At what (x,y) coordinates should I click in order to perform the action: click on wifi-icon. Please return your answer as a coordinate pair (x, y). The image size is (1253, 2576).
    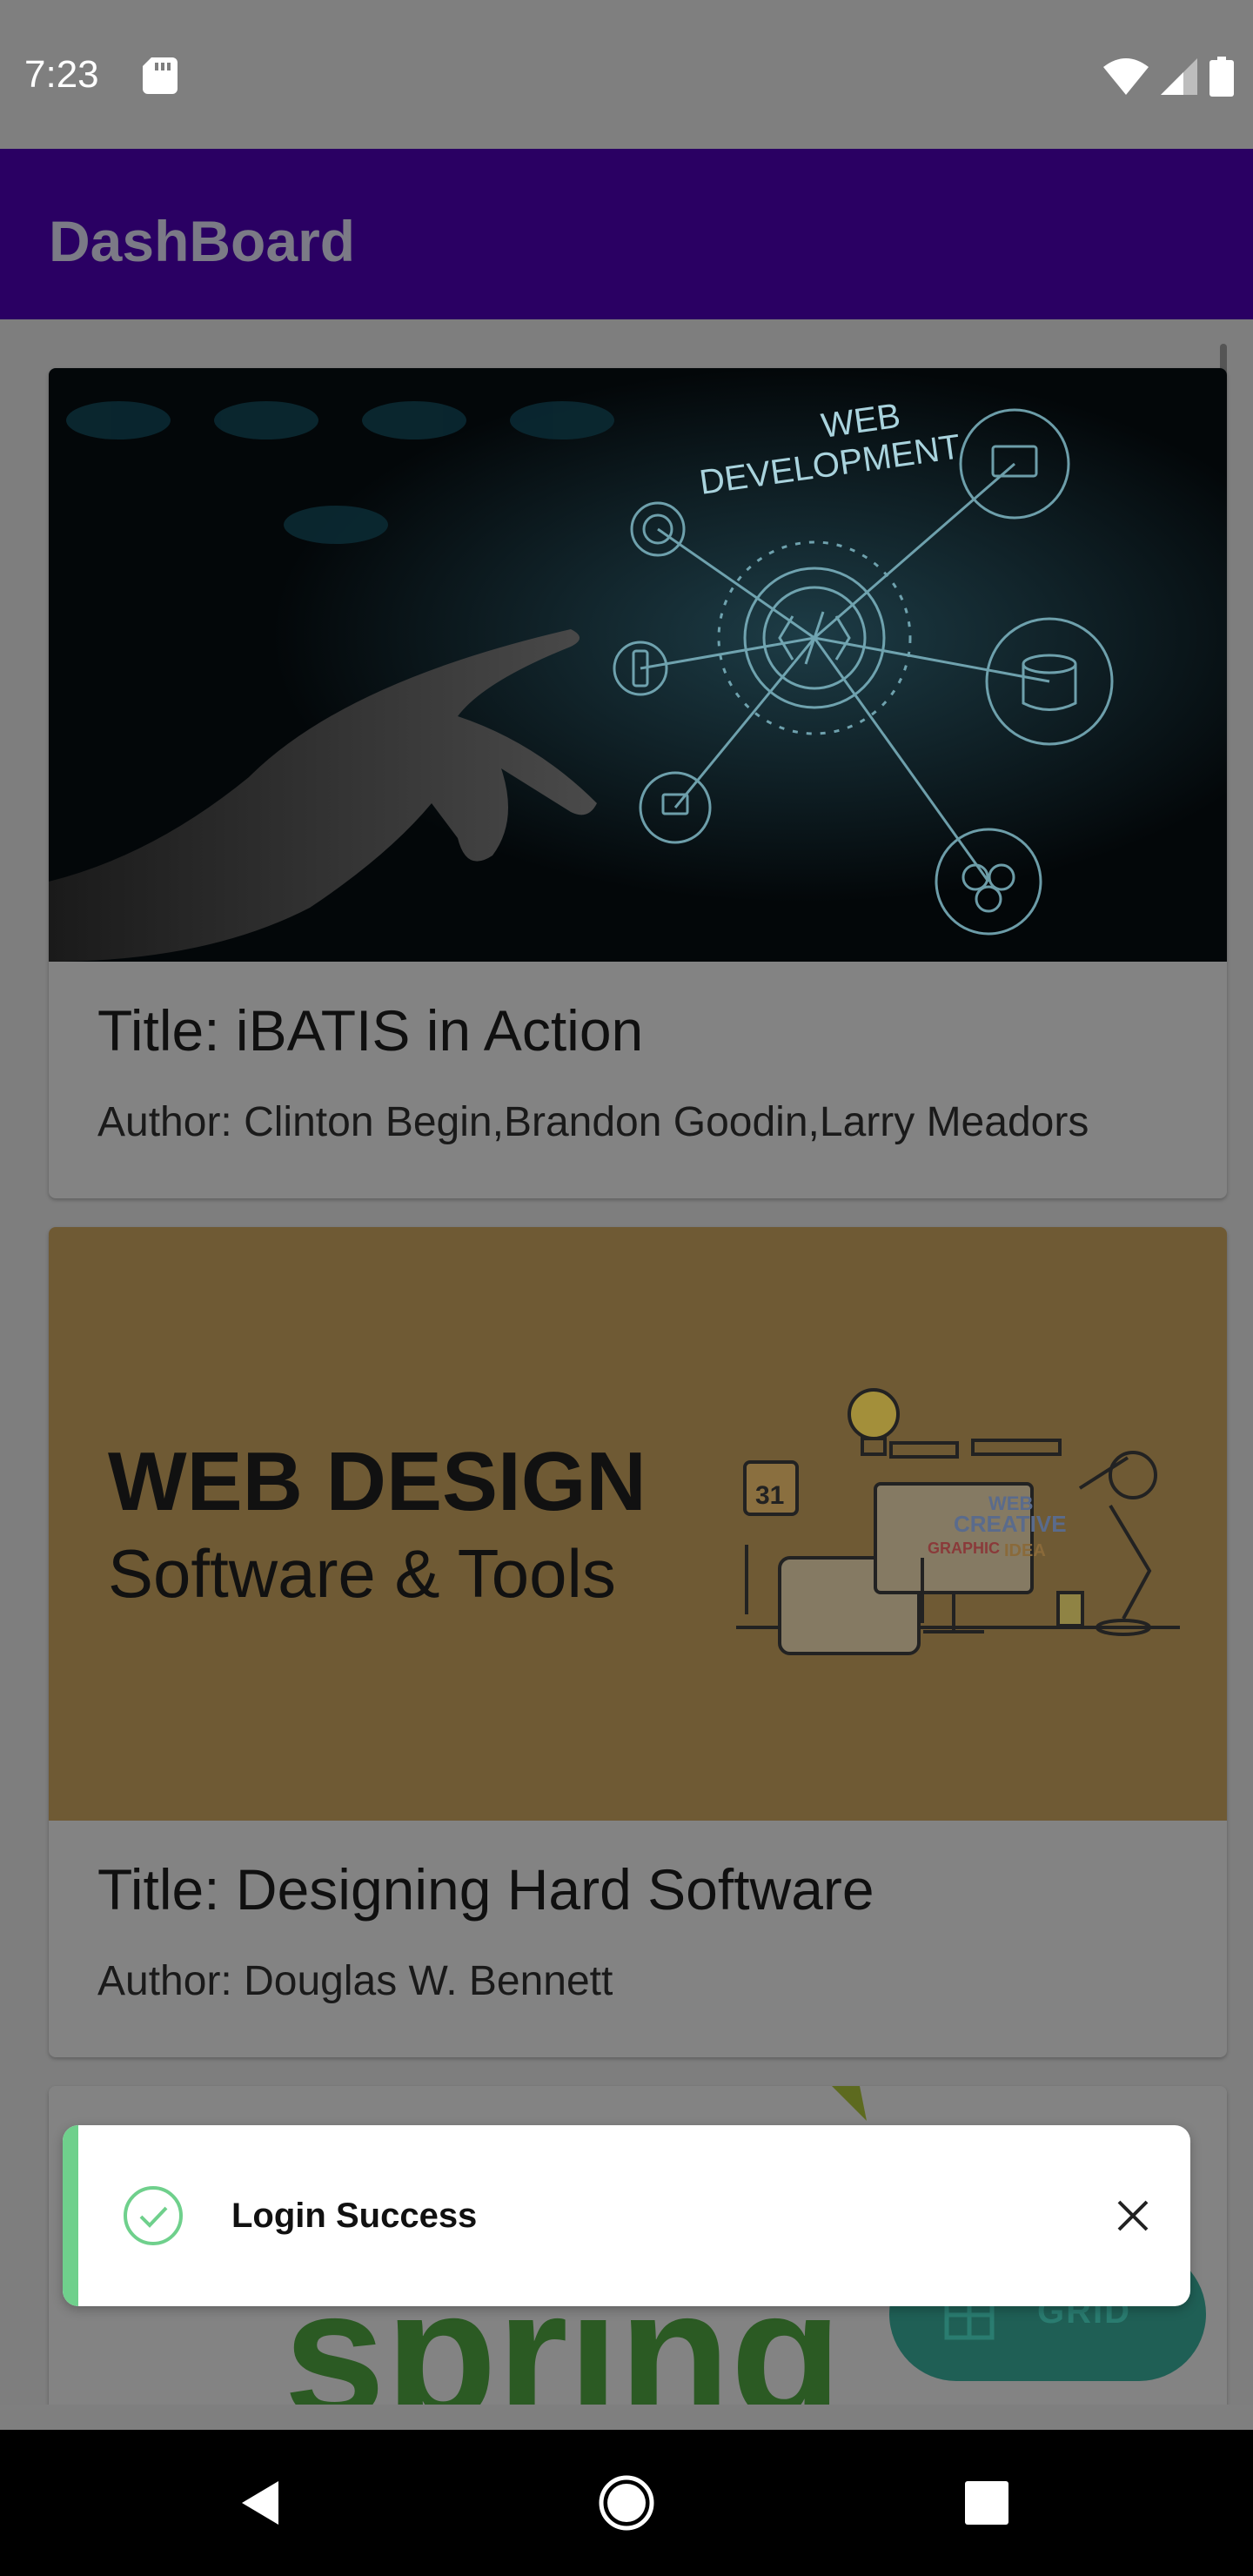
    Looking at the image, I should click on (1126, 77).